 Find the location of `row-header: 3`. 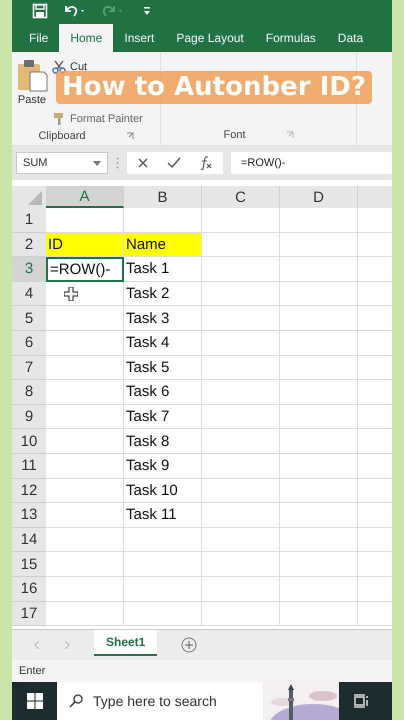

row-header: 3 is located at coordinates (29, 269).